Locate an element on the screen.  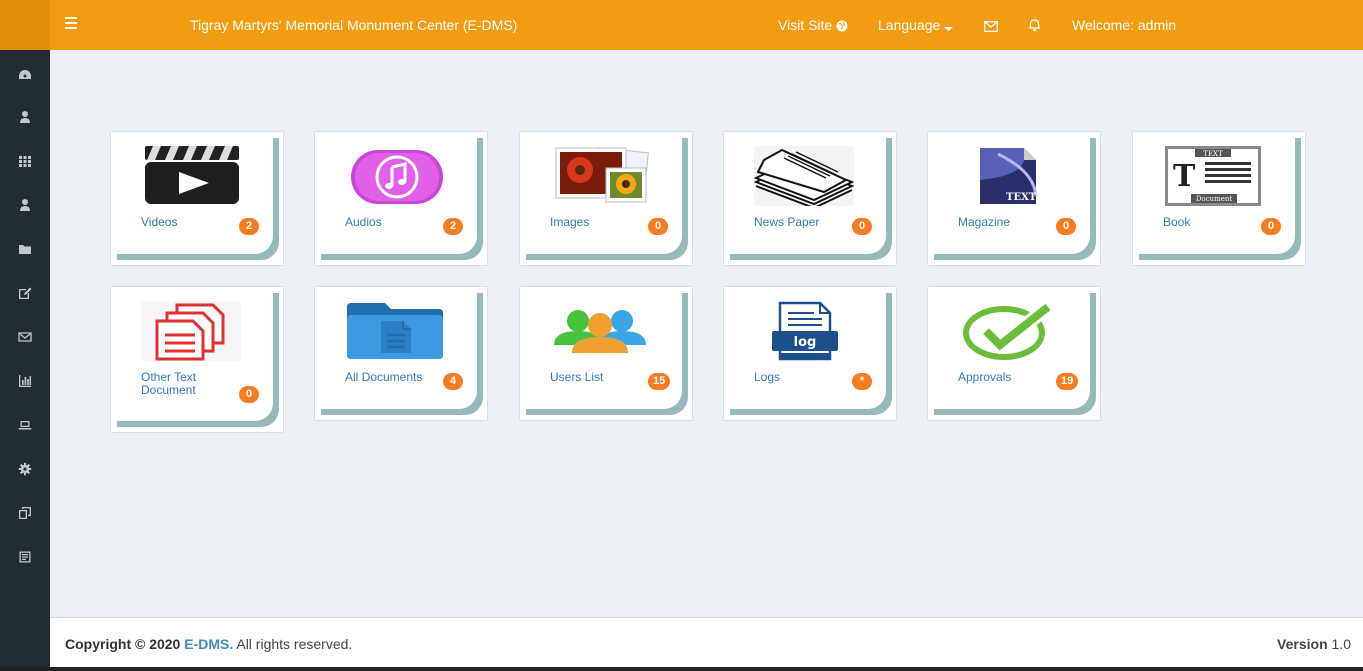
tile-label: News Paper is located at coordinates (787, 222).